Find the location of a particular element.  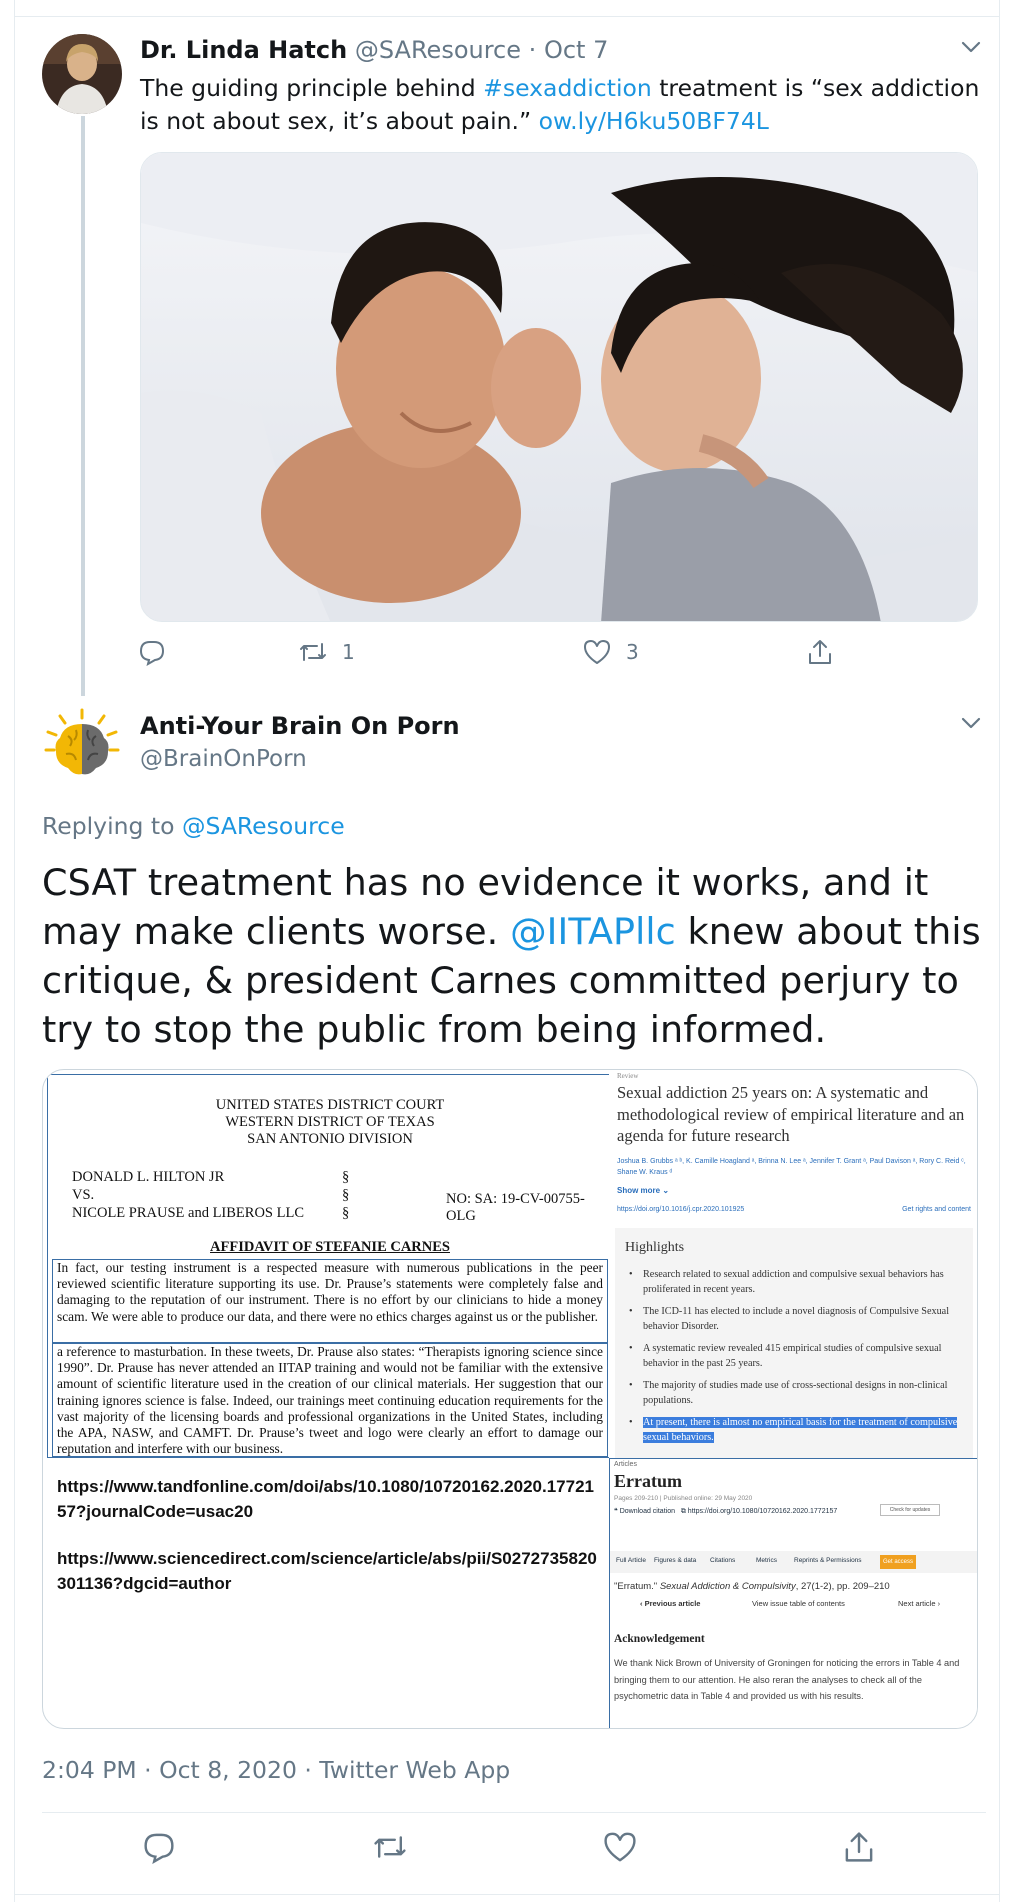

highlights-title: Highlights is located at coordinates (655, 1247).